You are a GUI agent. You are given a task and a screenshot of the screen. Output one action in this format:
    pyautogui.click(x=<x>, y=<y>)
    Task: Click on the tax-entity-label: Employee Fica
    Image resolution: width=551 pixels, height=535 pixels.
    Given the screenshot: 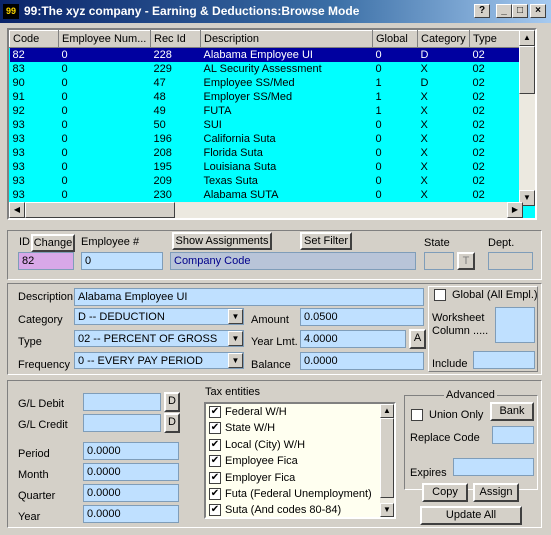 What is the action you would take?
    pyautogui.click(x=261, y=461)
    